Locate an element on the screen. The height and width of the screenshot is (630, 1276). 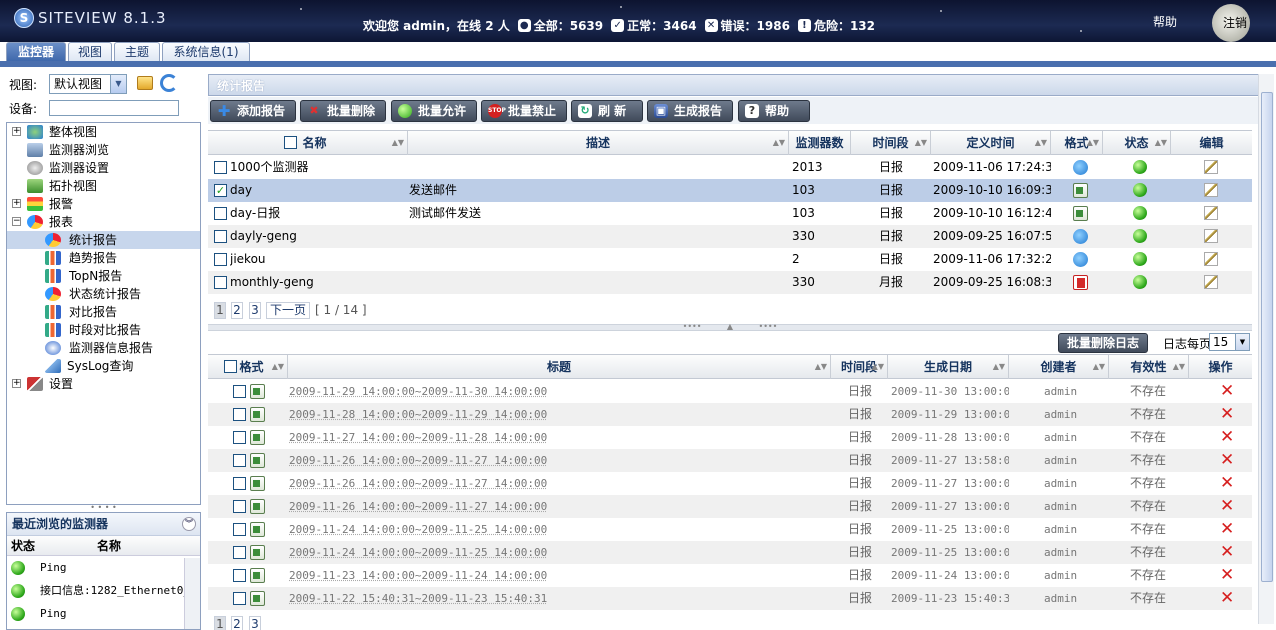
tree-item-topology: 拓扑视图 is located at coordinates (103, 186).